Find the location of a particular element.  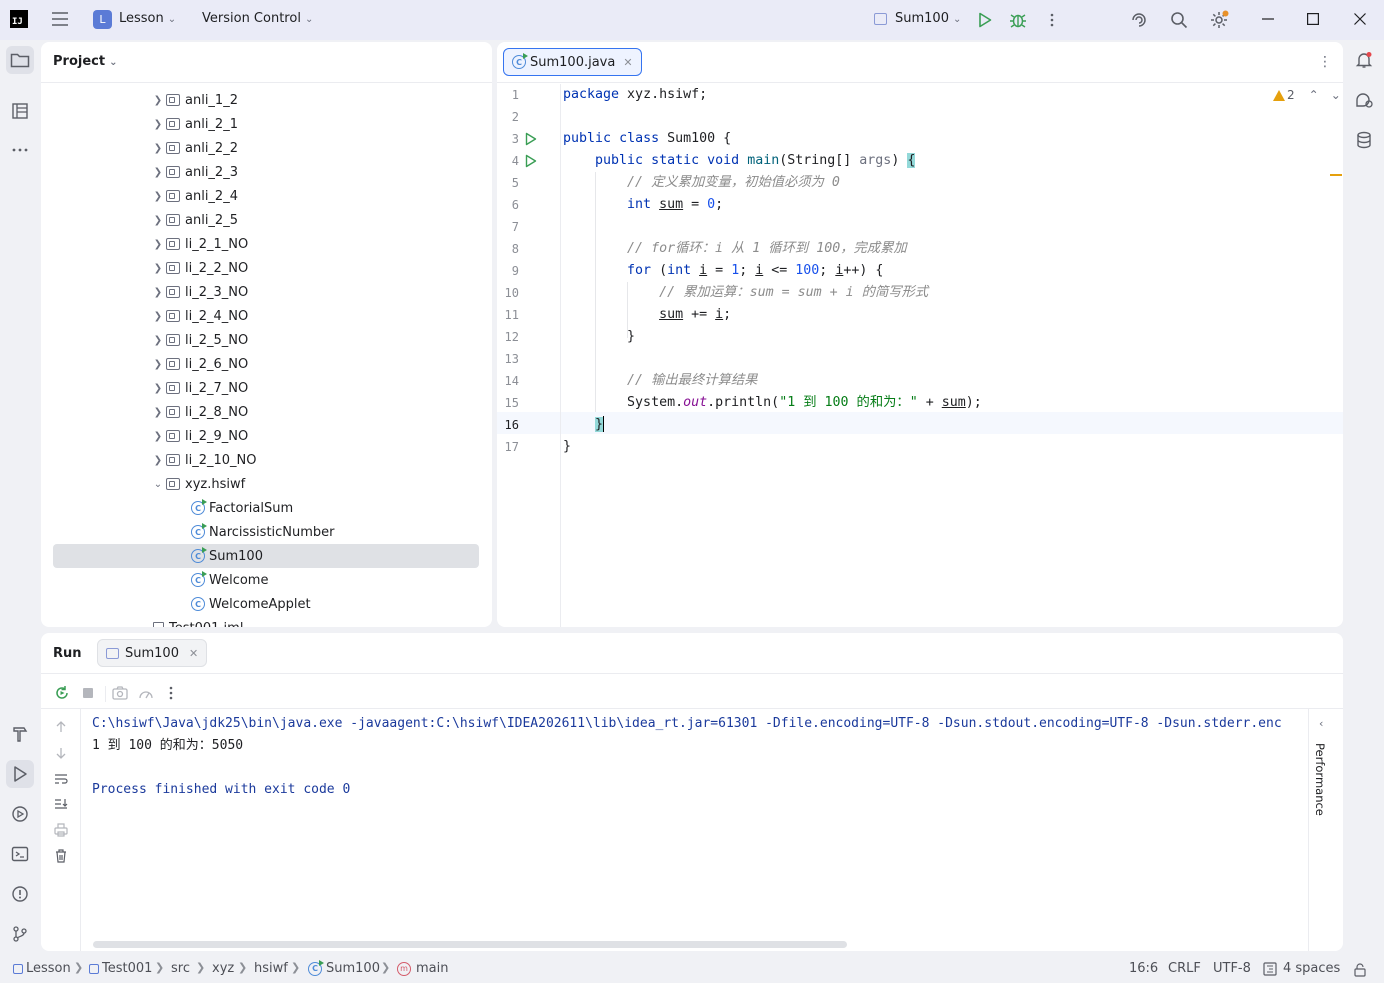

structure-tool-icon is located at coordinates (20, 111).